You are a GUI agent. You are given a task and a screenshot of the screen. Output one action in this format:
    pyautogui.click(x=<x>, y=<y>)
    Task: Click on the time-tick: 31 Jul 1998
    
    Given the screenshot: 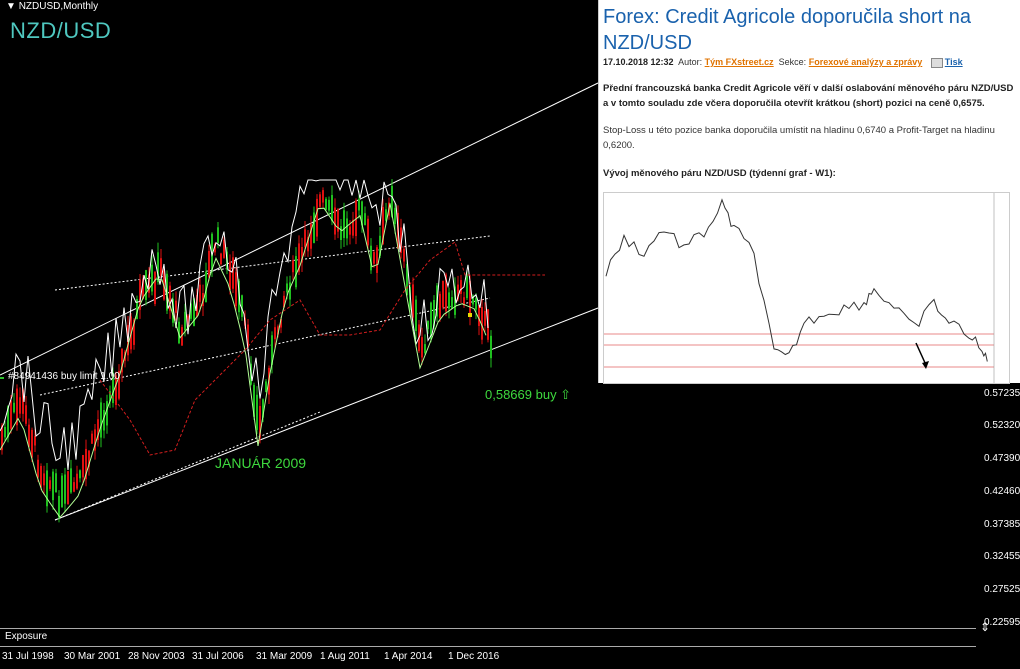 What is the action you would take?
    pyautogui.click(x=28, y=656)
    